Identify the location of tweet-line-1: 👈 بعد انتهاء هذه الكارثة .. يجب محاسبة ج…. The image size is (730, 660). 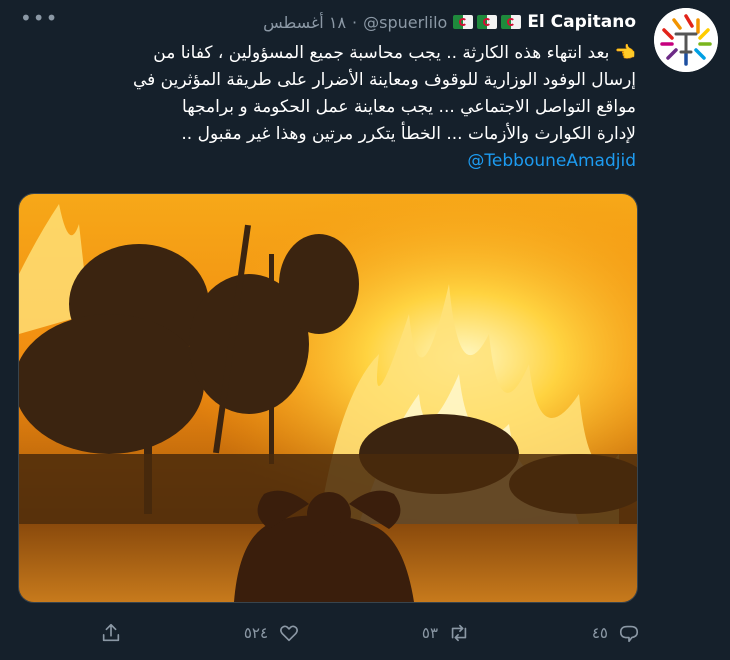
(394, 53).